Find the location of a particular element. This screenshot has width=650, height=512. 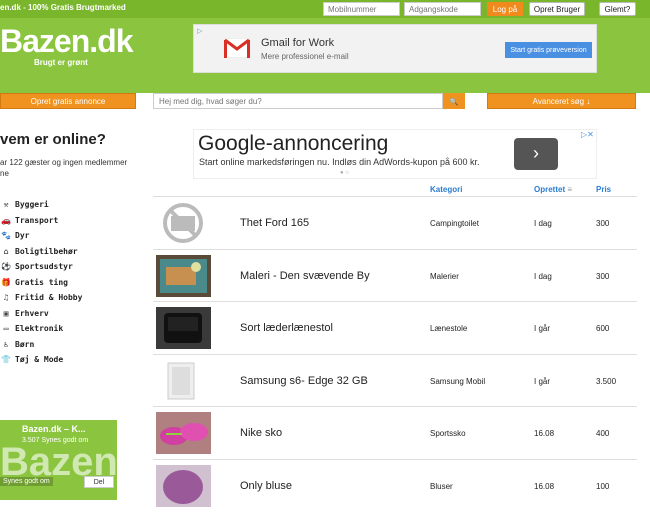

forgot-password-button: Glemt? is located at coordinates (617, 9).